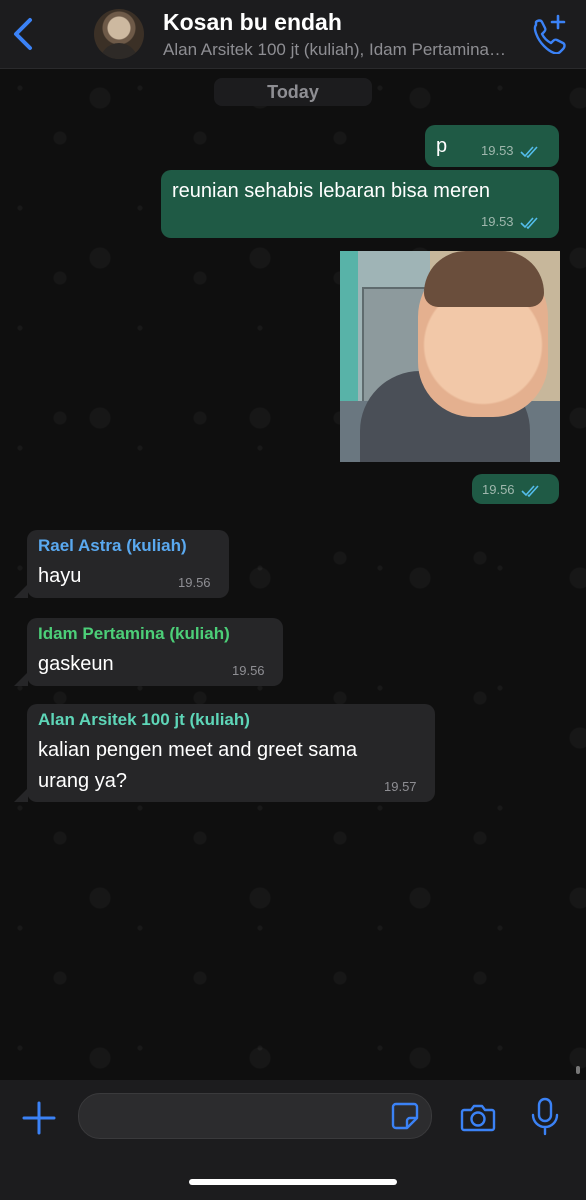  Describe the element at coordinates (76, 664) in the screenshot. I see `message-text: gaskeun` at that location.